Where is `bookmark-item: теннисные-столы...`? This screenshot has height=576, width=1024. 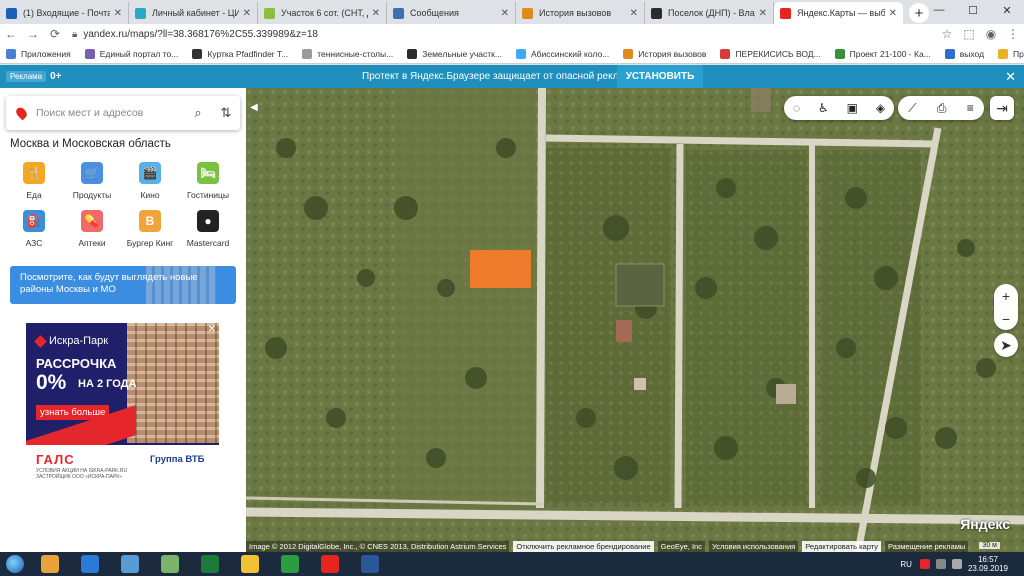
bookmark-item: теннисные-столы... is located at coordinates (347, 53).